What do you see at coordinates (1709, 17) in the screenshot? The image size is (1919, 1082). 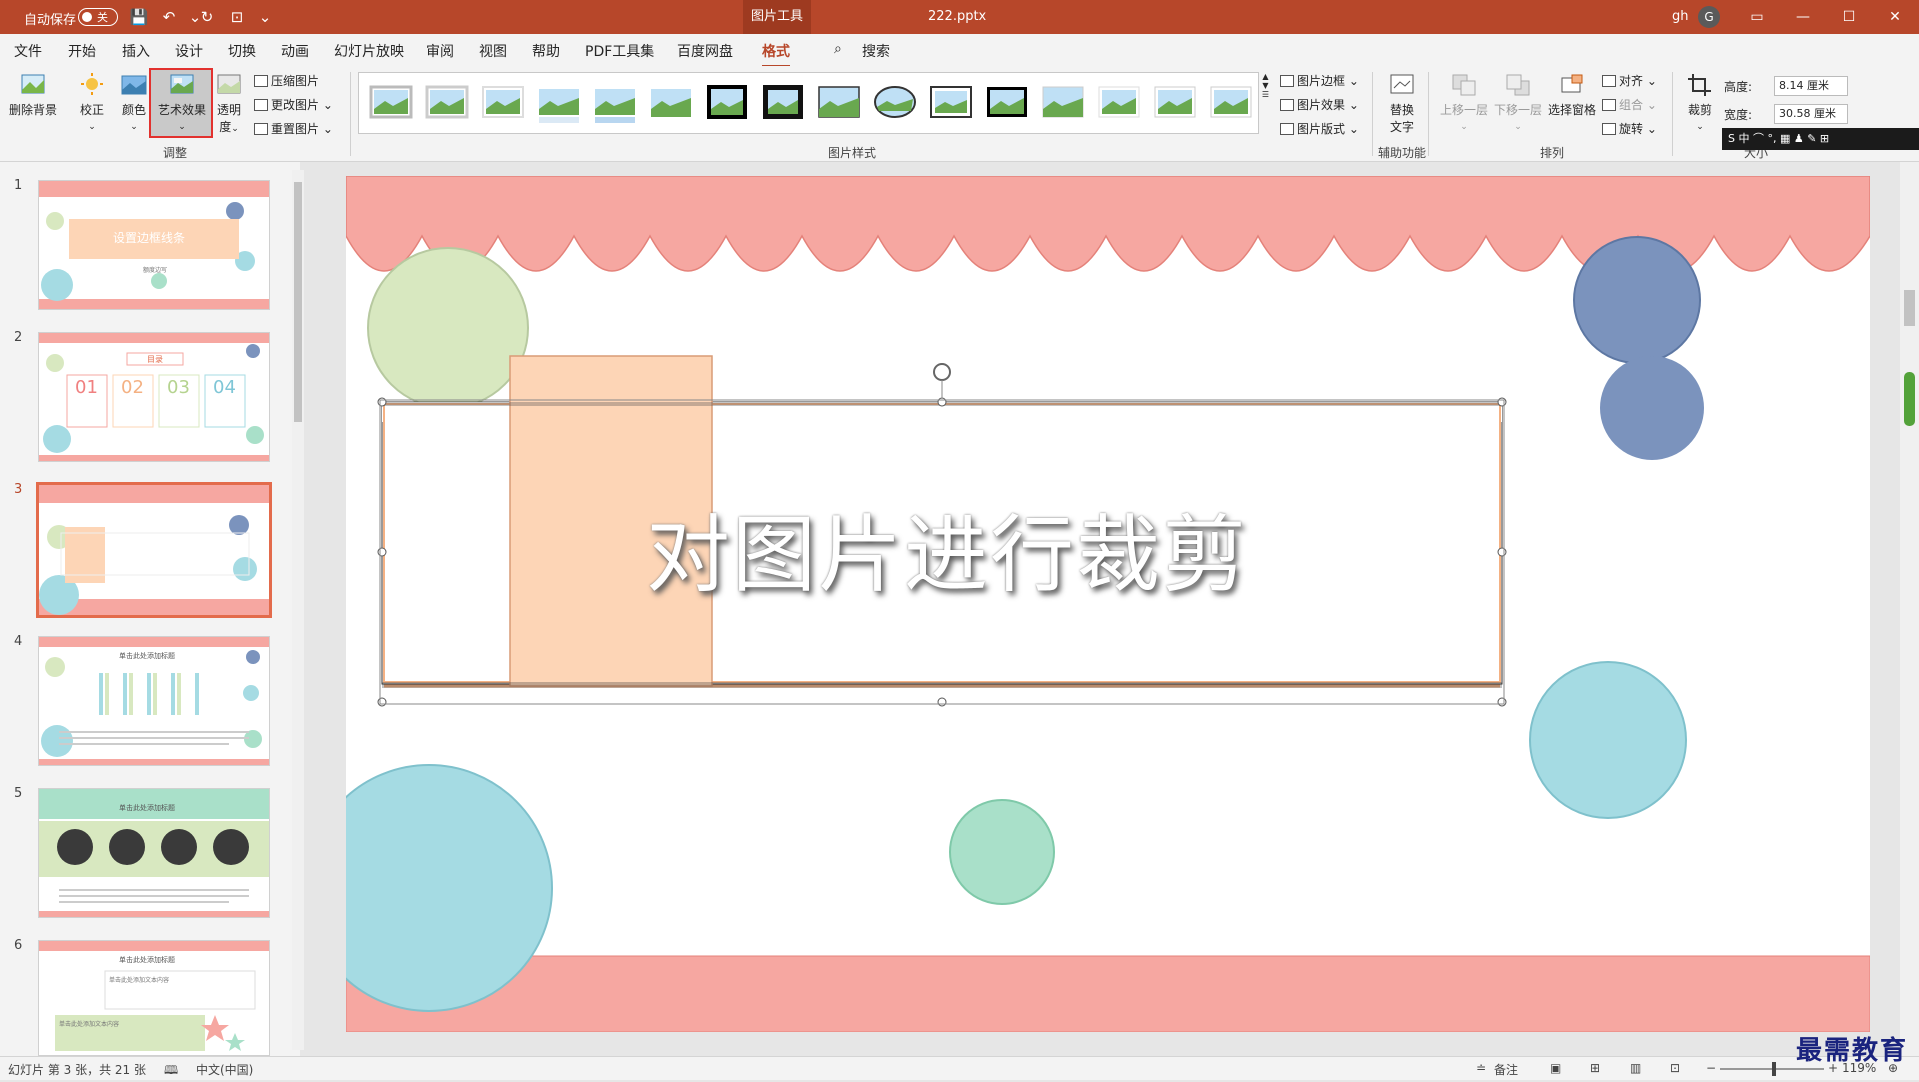 I see `avatar: G` at bounding box center [1709, 17].